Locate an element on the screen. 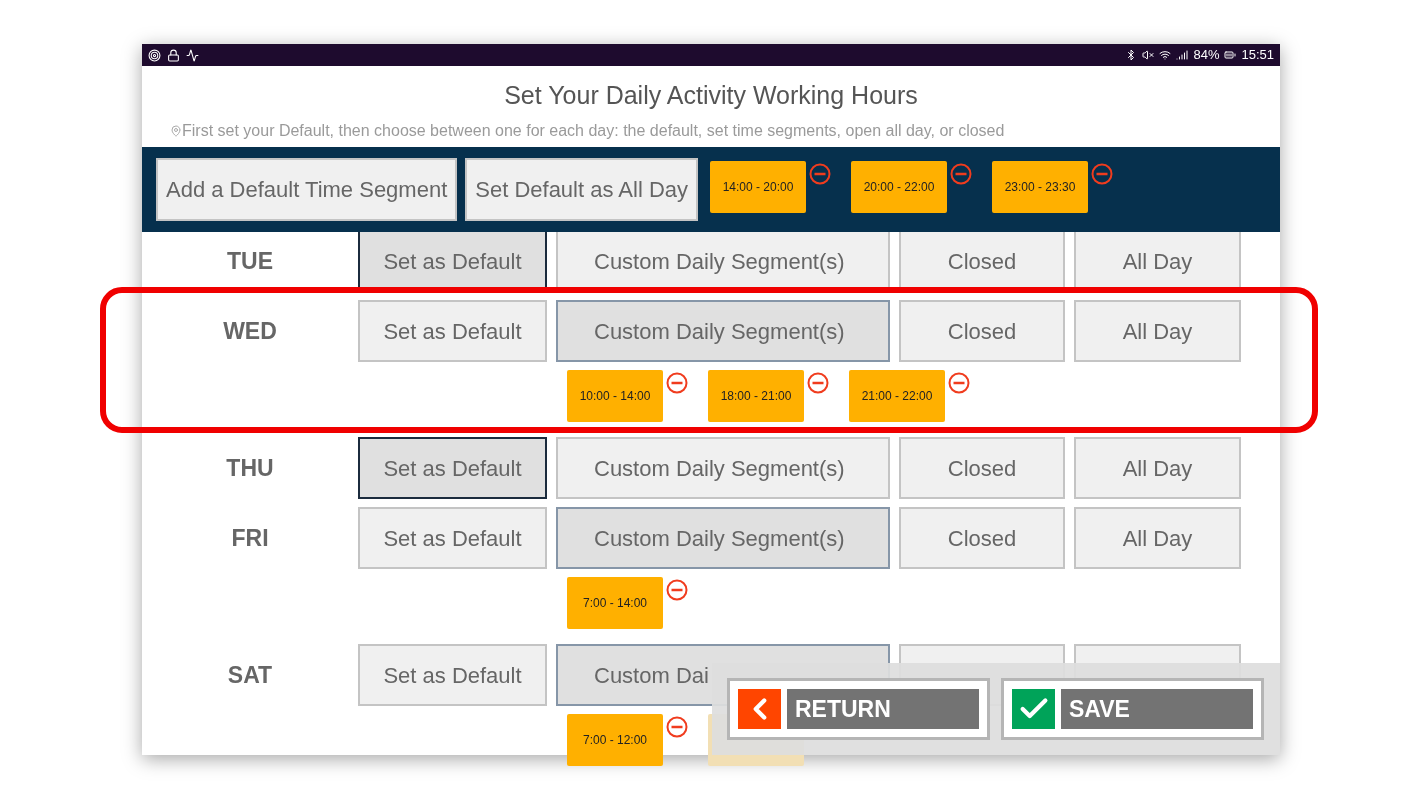 Image resolution: width=1422 pixels, height=800 pixels. day-label: FRI is located at coordinates (250, 538).